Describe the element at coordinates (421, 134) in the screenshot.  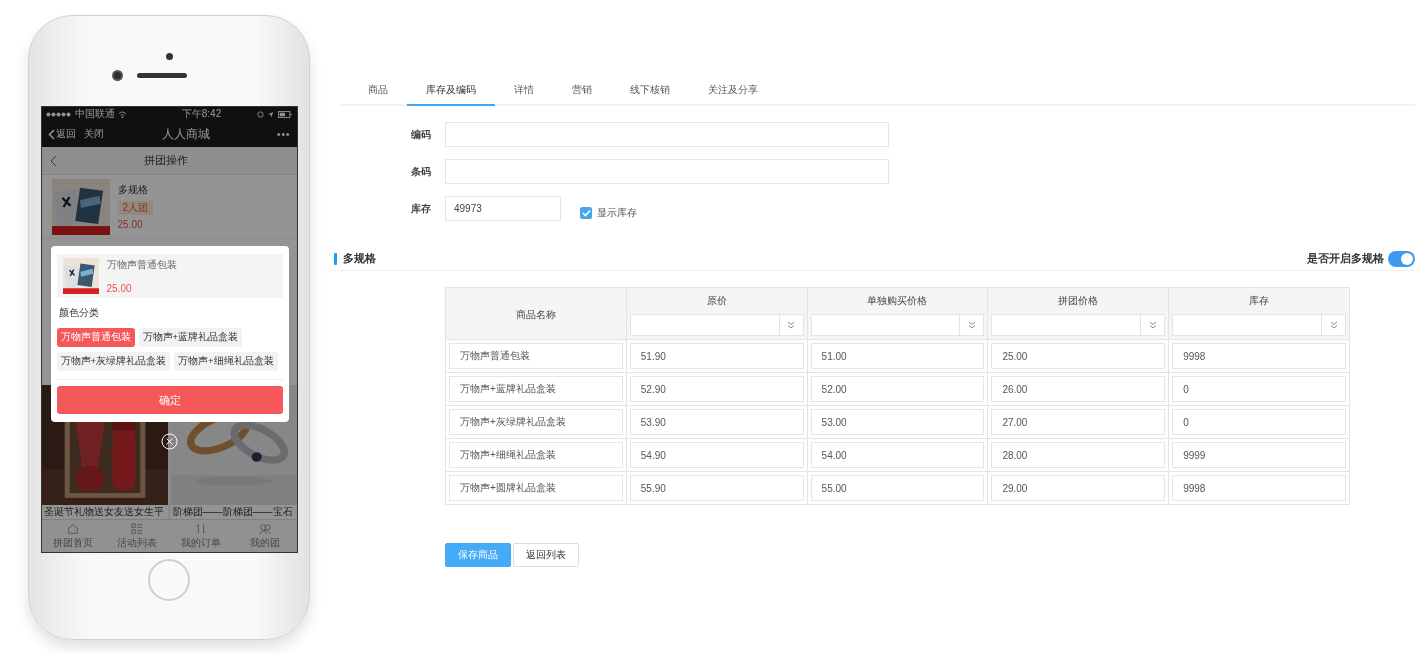
I see `field-label: 编码` at that location.